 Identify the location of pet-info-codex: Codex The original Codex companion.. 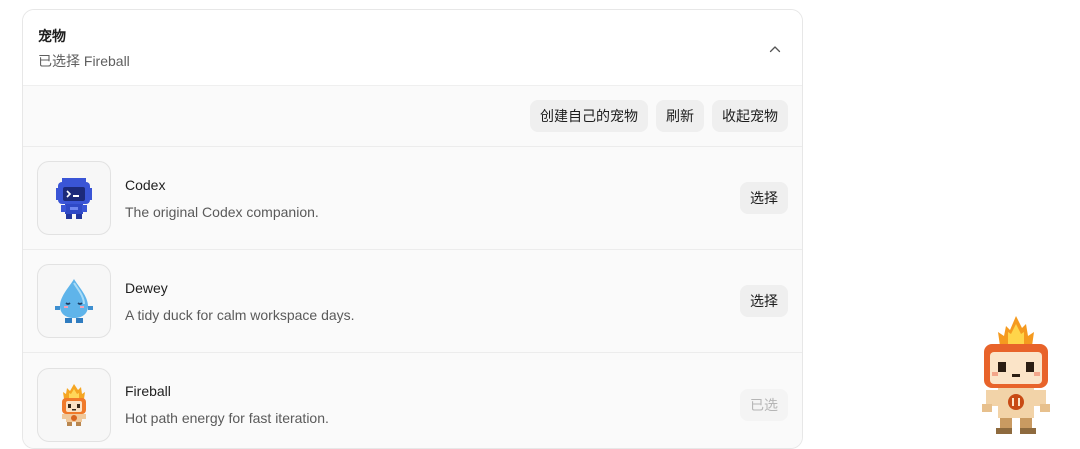
(432, 198).